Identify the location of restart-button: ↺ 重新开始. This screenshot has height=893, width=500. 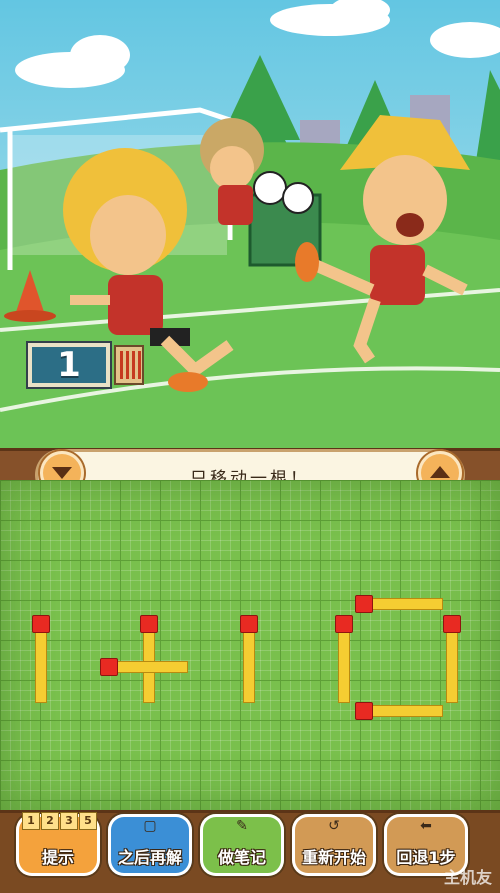
(334, 845).